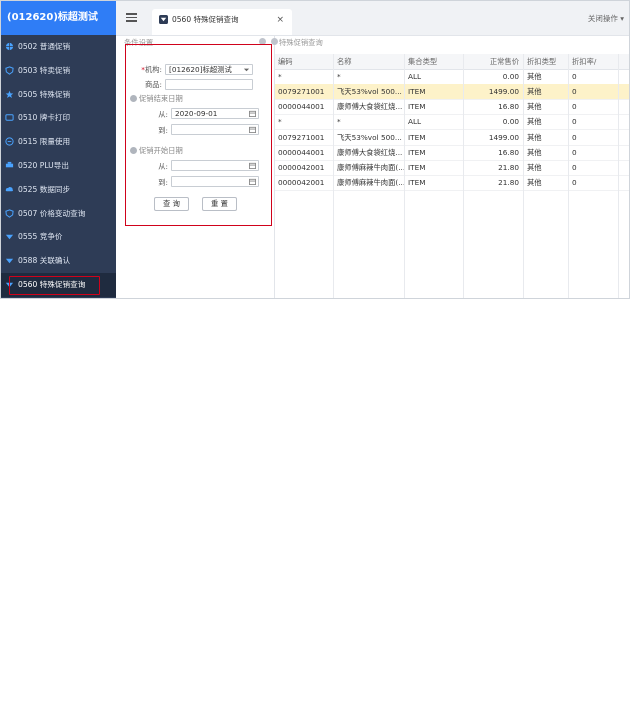  Describe the element at coordinates (44, 94) in the screenshot. I see `sidebar-item-label: 0505 特殊促销` at that location.